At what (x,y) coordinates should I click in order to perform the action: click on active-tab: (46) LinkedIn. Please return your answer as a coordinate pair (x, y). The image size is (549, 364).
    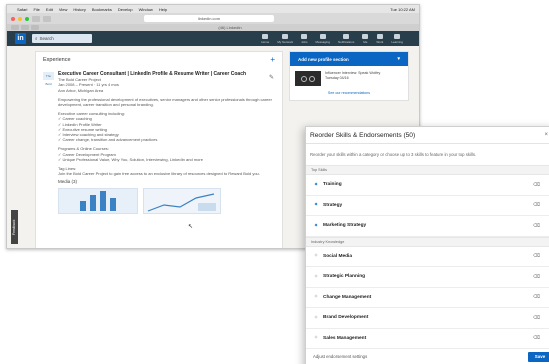
    Looking at the image, I should click on (230, 27).